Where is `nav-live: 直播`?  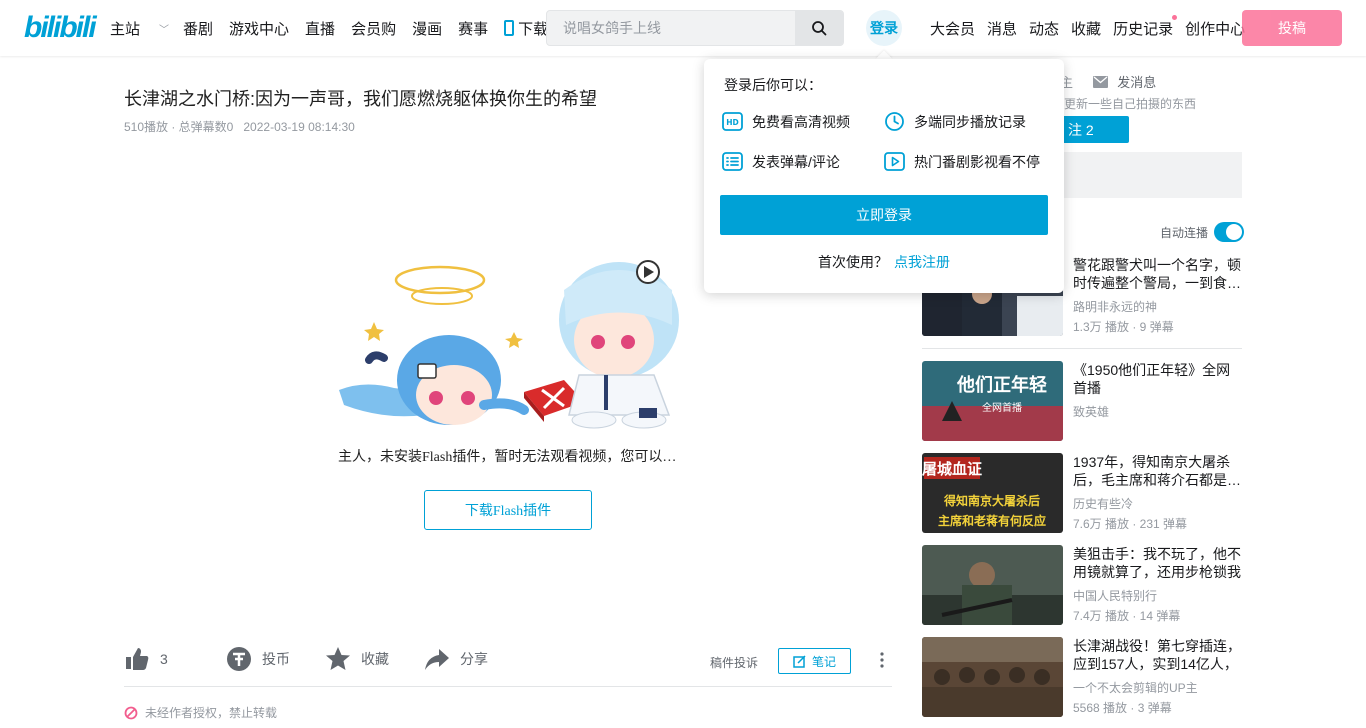
nav-live: 直播 is located at coordinates (320, 28).